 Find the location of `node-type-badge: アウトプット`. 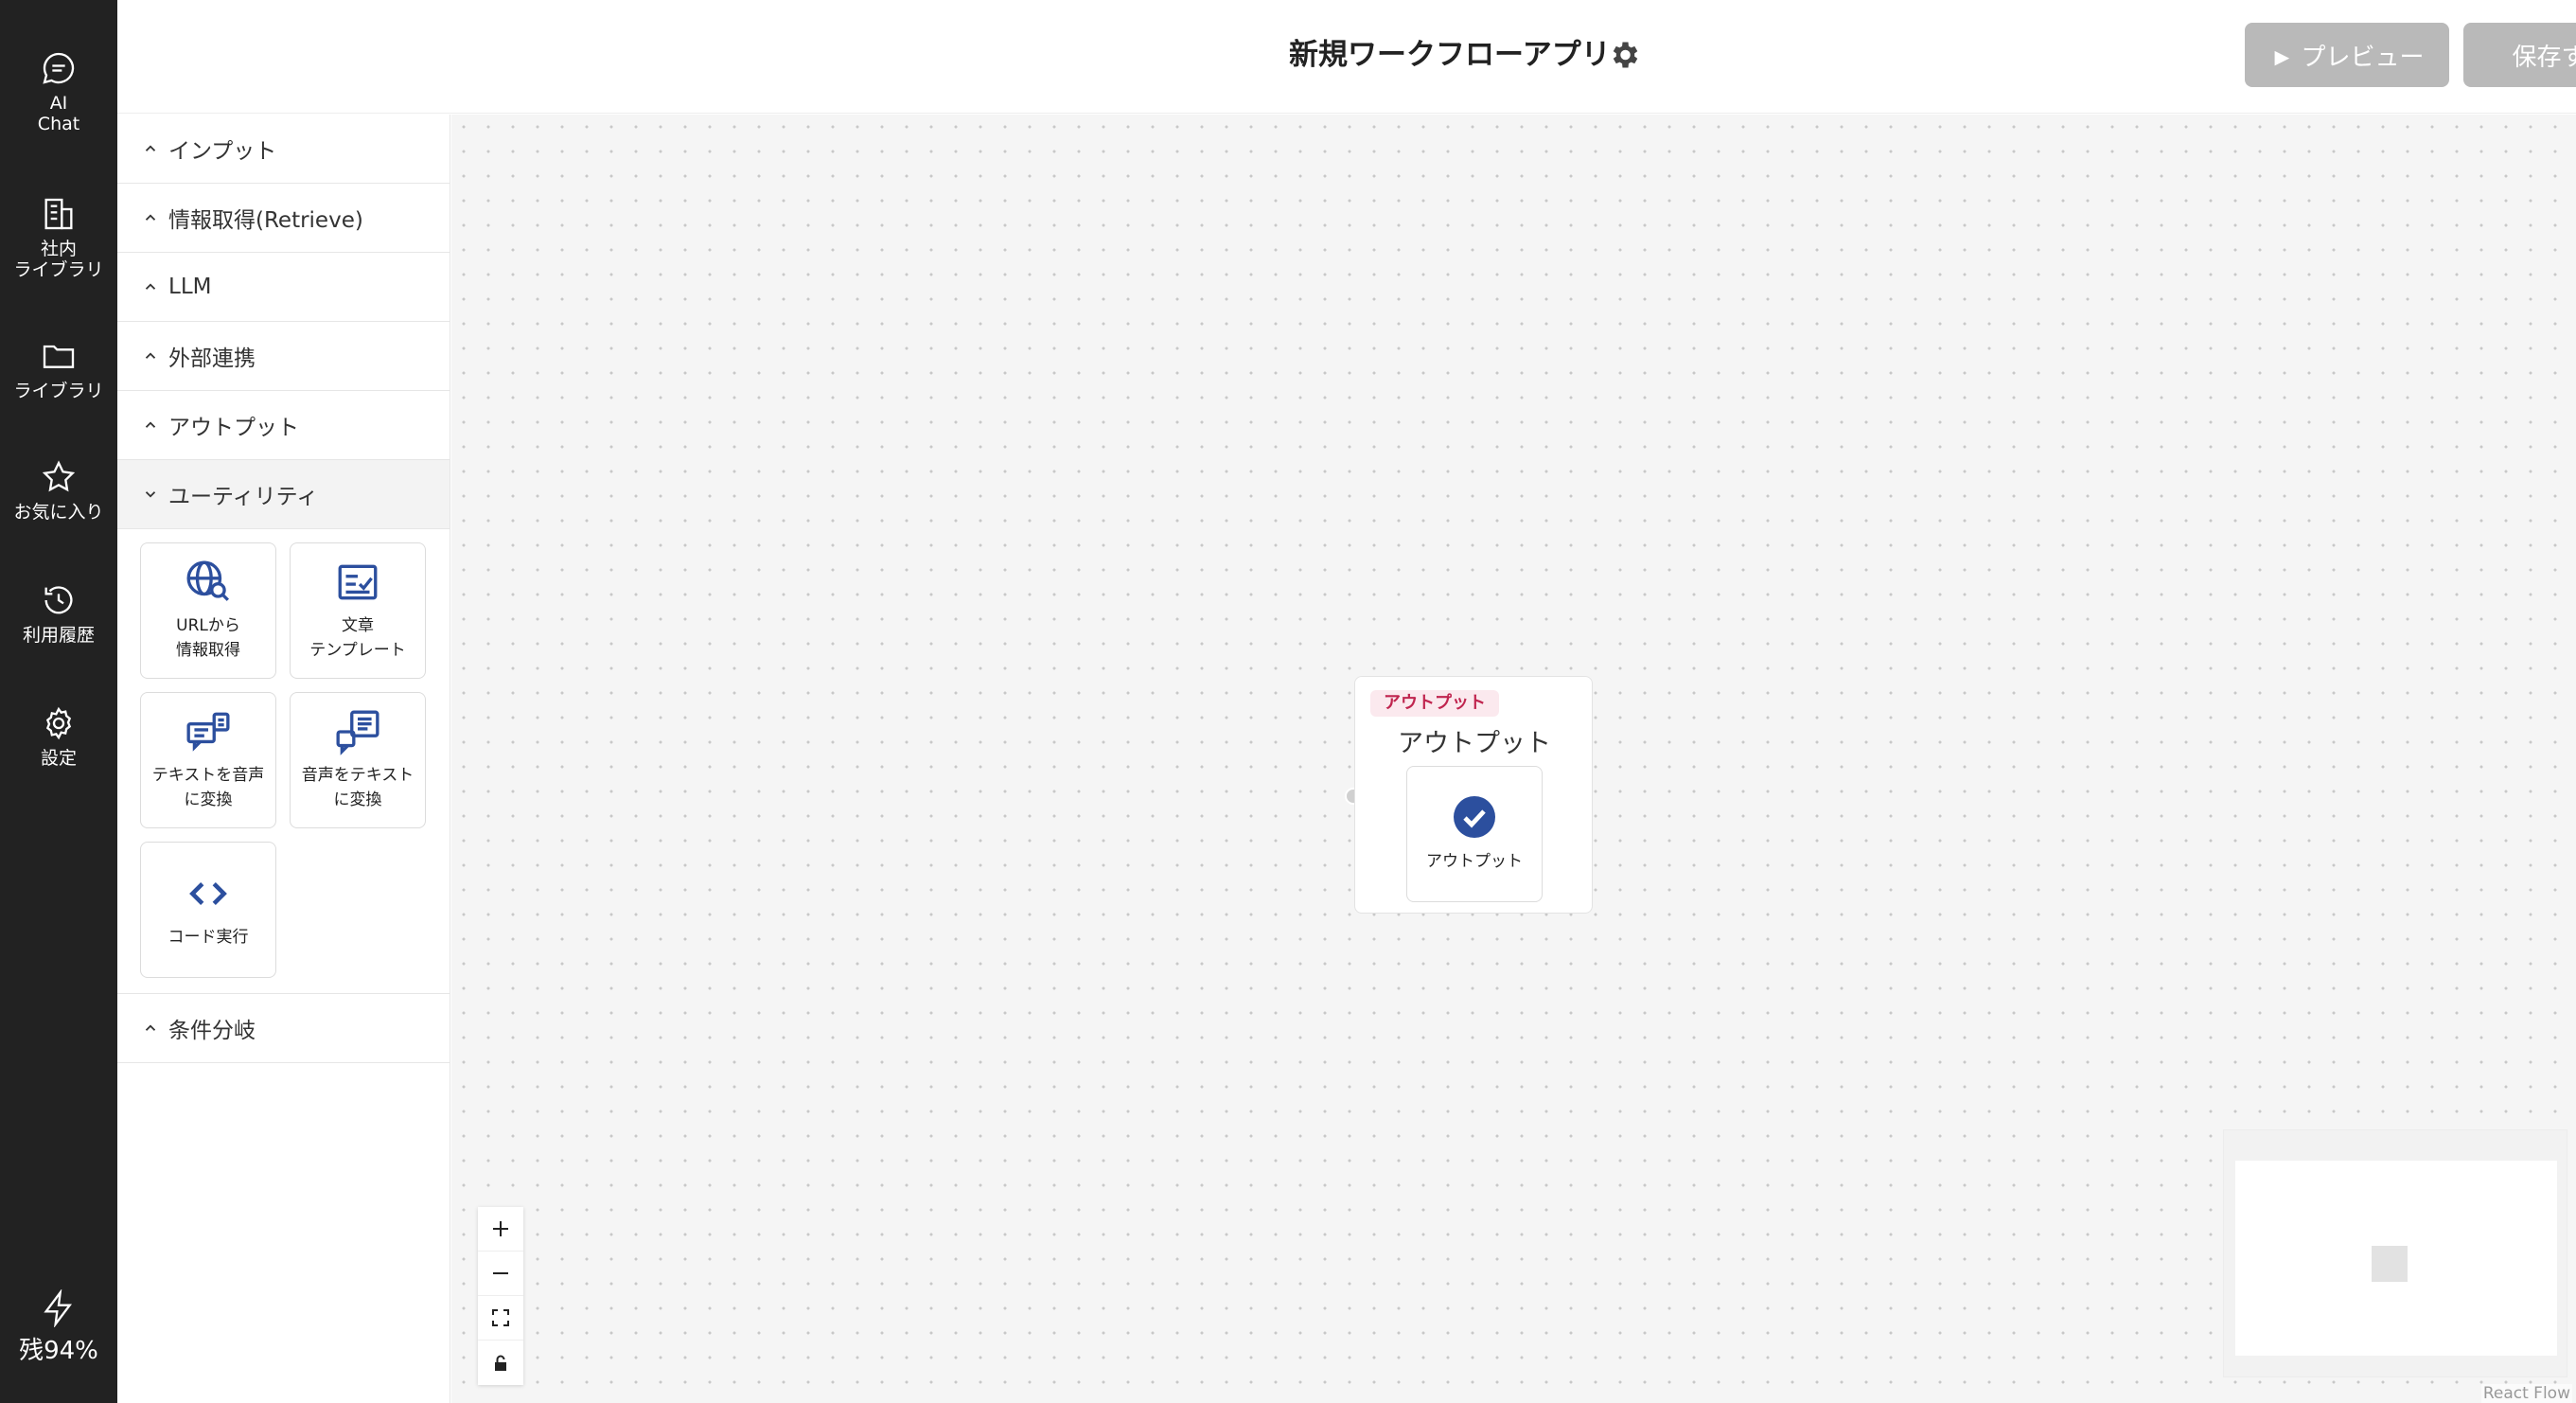

node-type-badge: アウトプット is located at coordinates (1434, 703).